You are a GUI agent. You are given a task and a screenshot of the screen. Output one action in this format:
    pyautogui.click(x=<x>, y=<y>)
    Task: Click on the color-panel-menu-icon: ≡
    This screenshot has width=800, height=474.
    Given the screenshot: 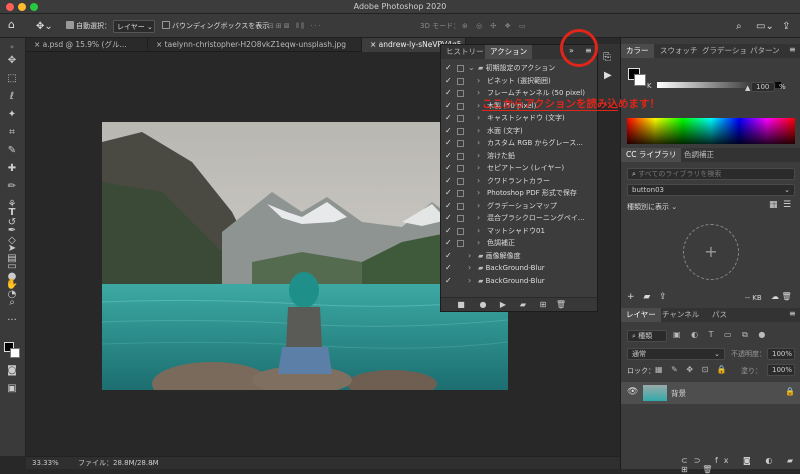 What is the action you would take?
    pyautogui.click(x=792, y=49)
    